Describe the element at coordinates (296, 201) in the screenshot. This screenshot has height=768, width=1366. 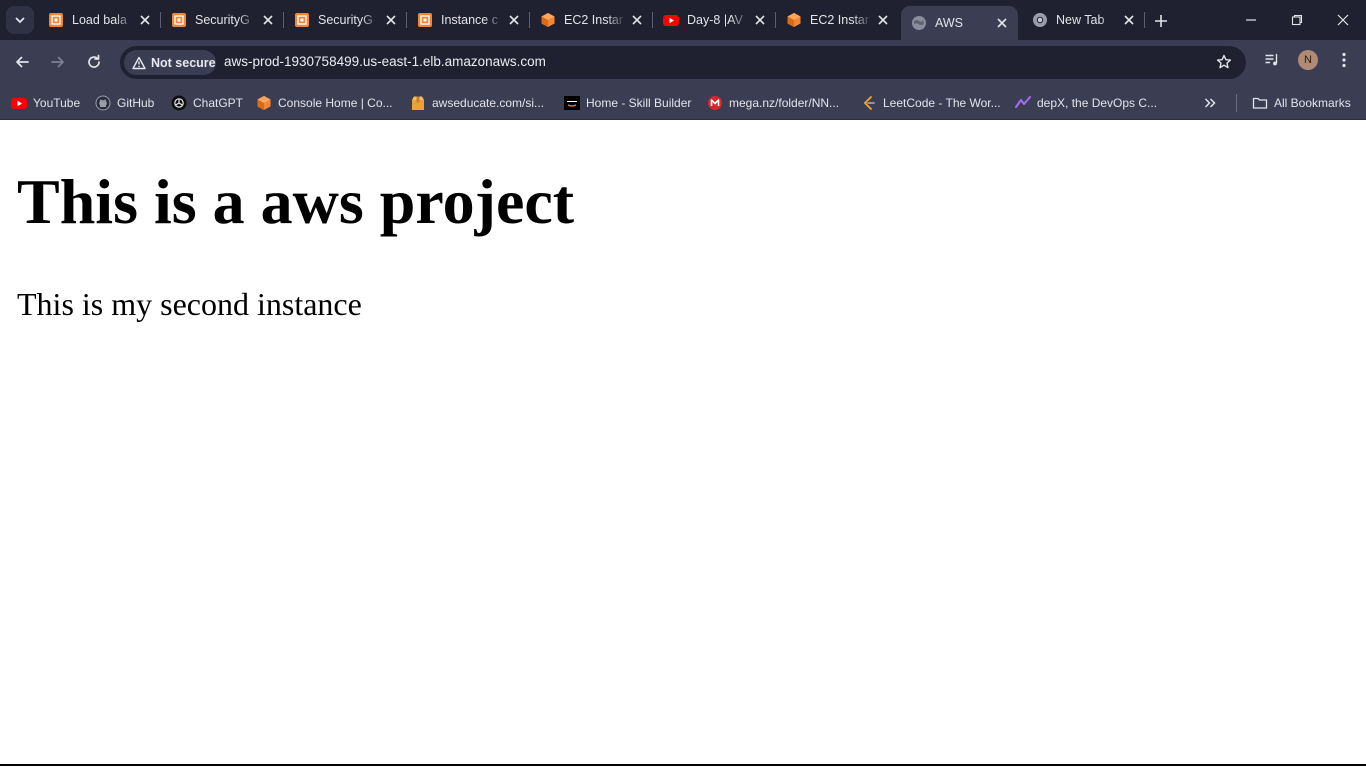
I see `page-heading: This is a aws project` at that location.